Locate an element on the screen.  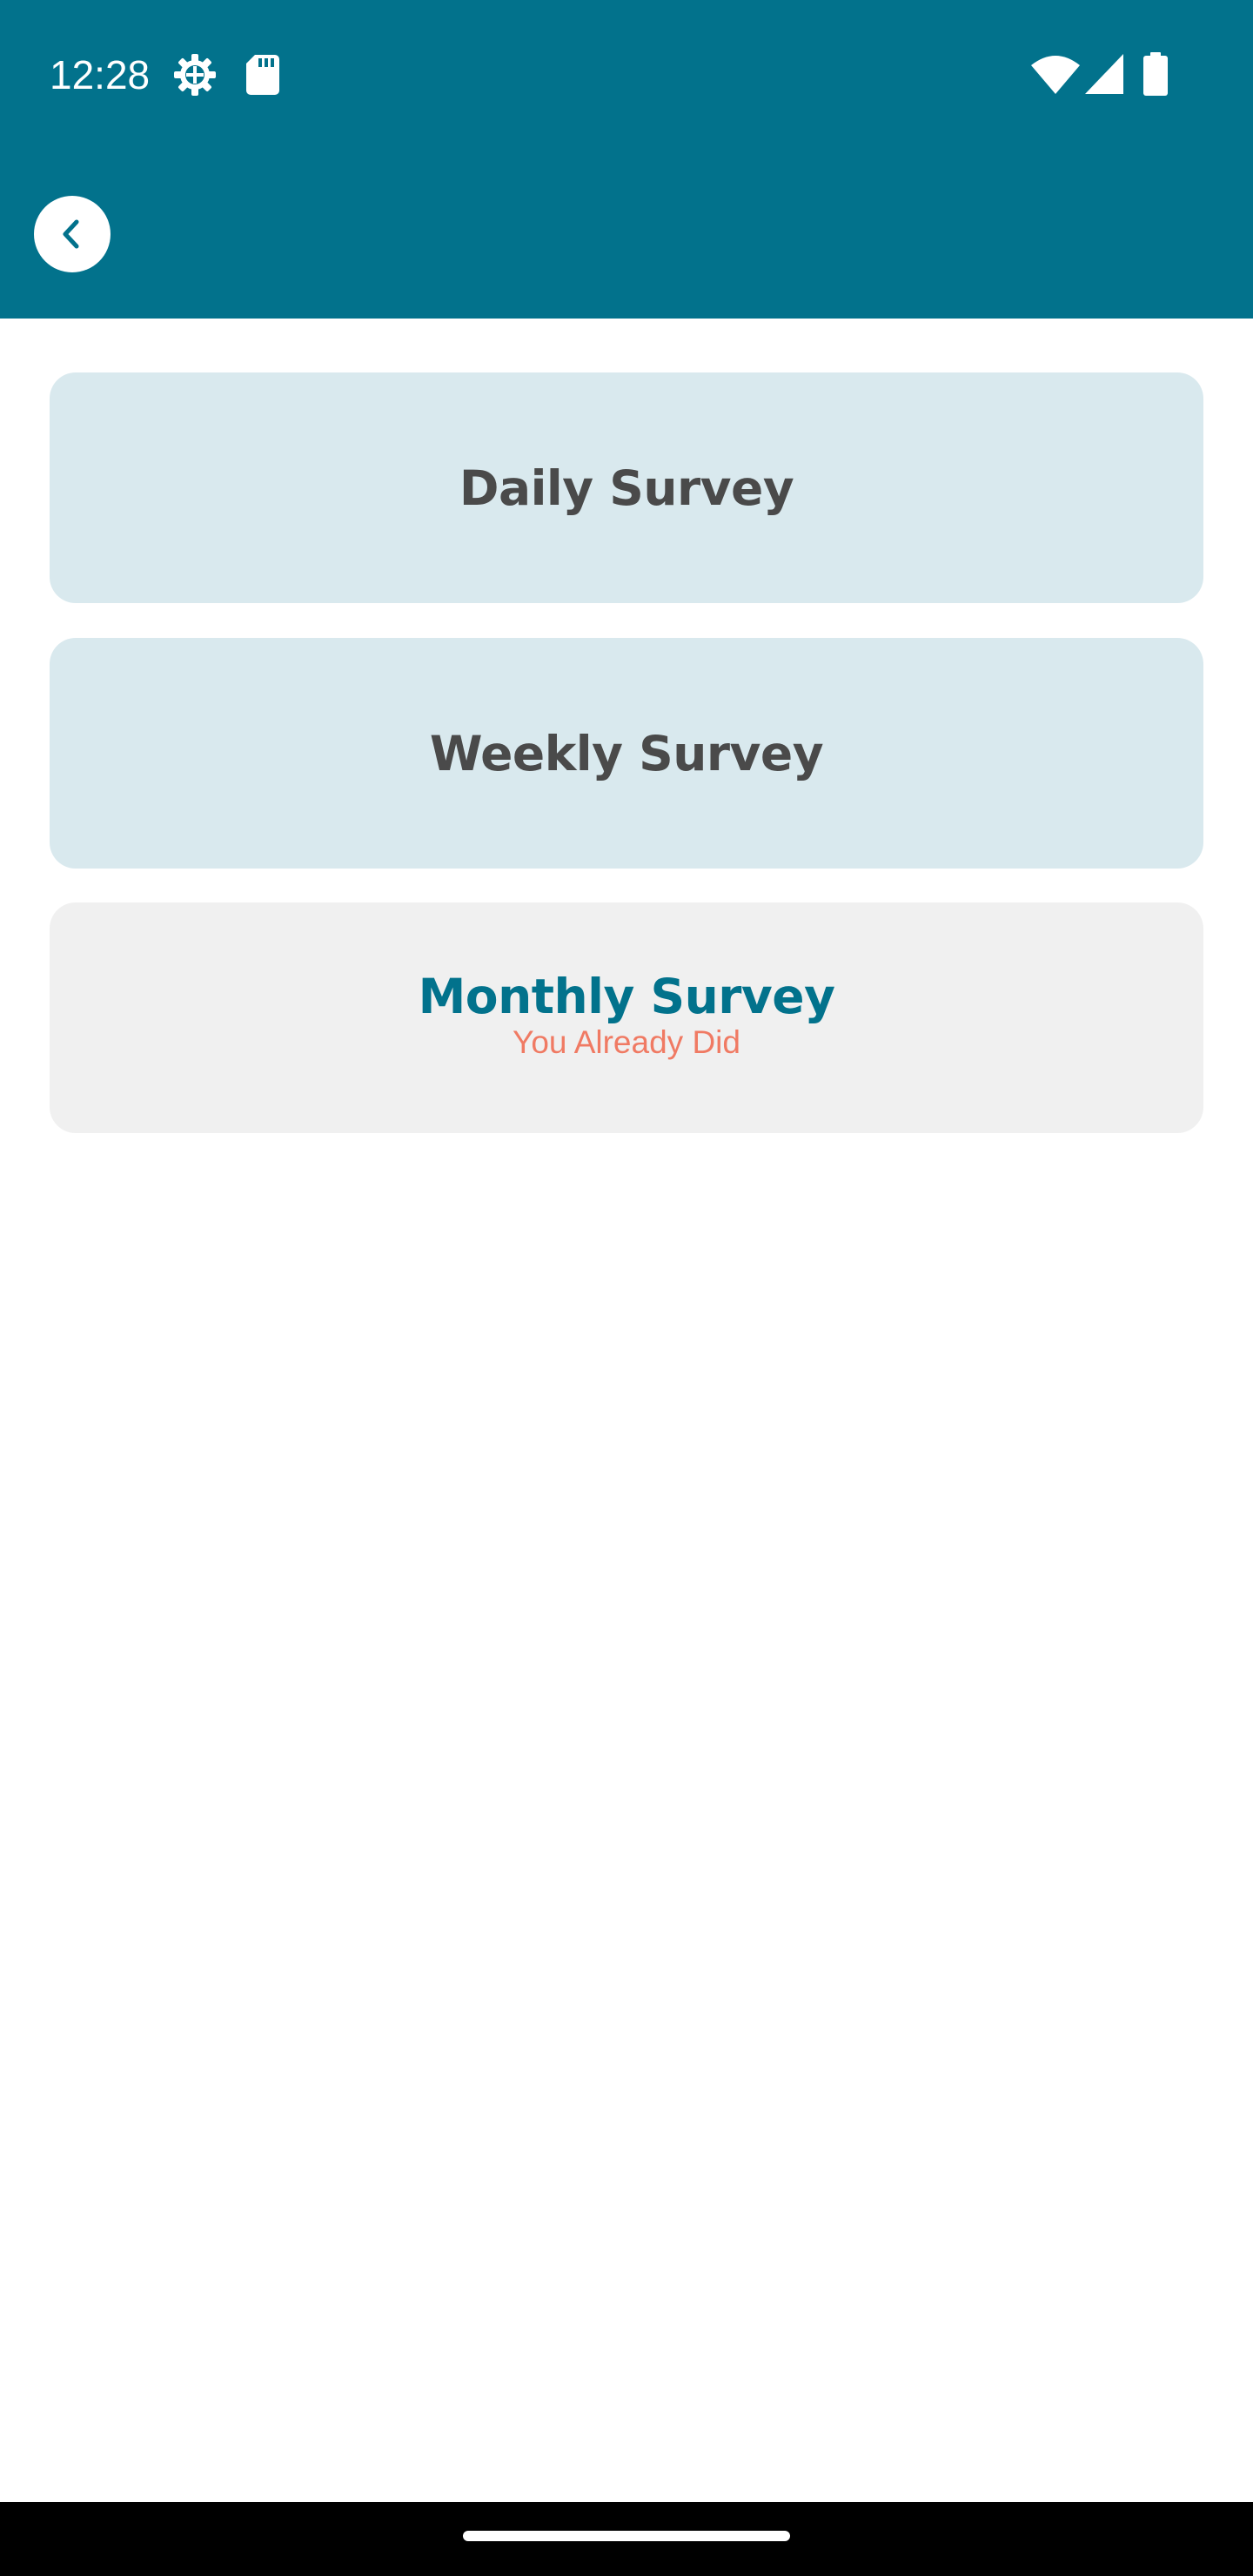
settings-gear-icon is located at coordinates (195, 75).